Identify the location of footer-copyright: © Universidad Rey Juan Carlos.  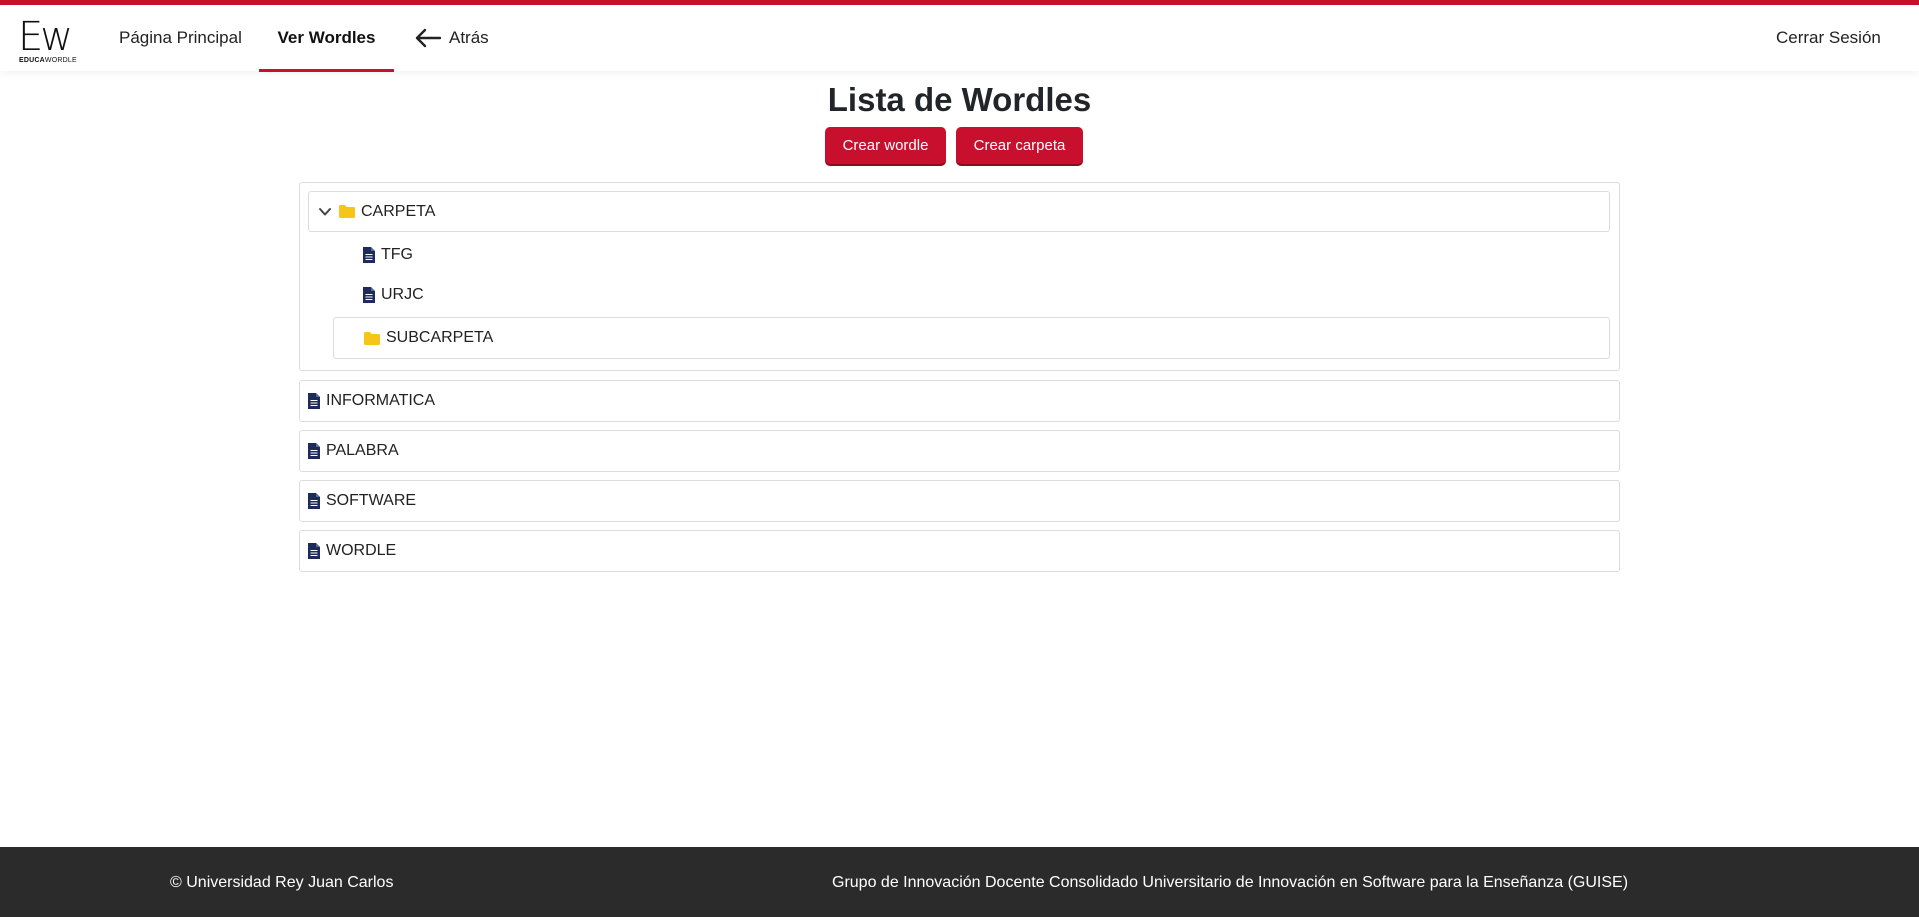
(282, 882).